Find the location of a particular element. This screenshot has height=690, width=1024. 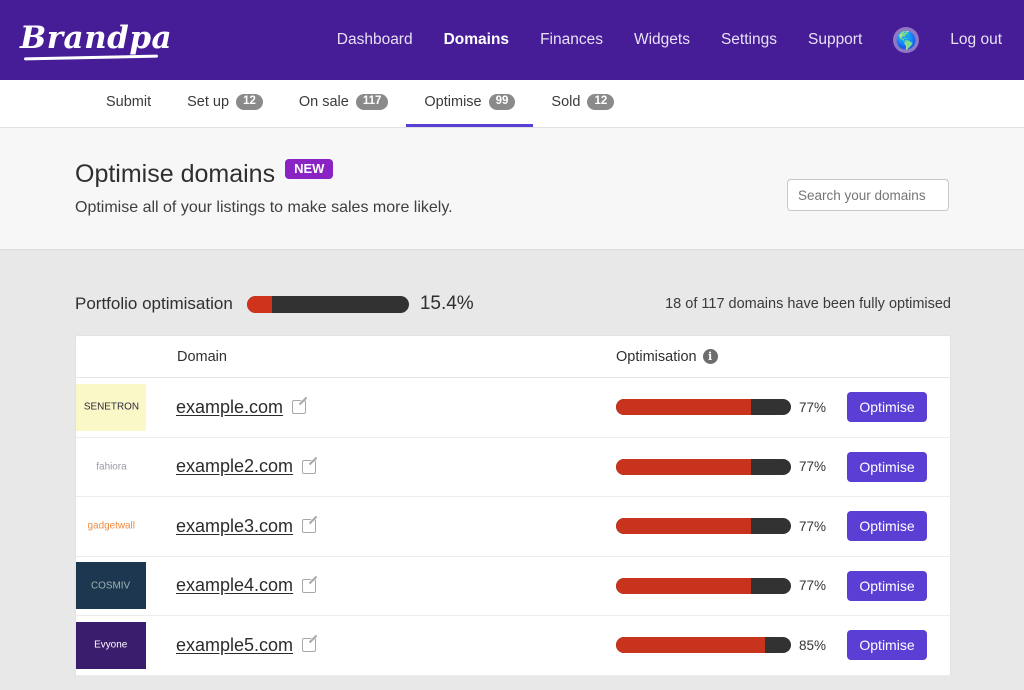

page-title-text: Optimise domains is located at coordinates (175, 174).